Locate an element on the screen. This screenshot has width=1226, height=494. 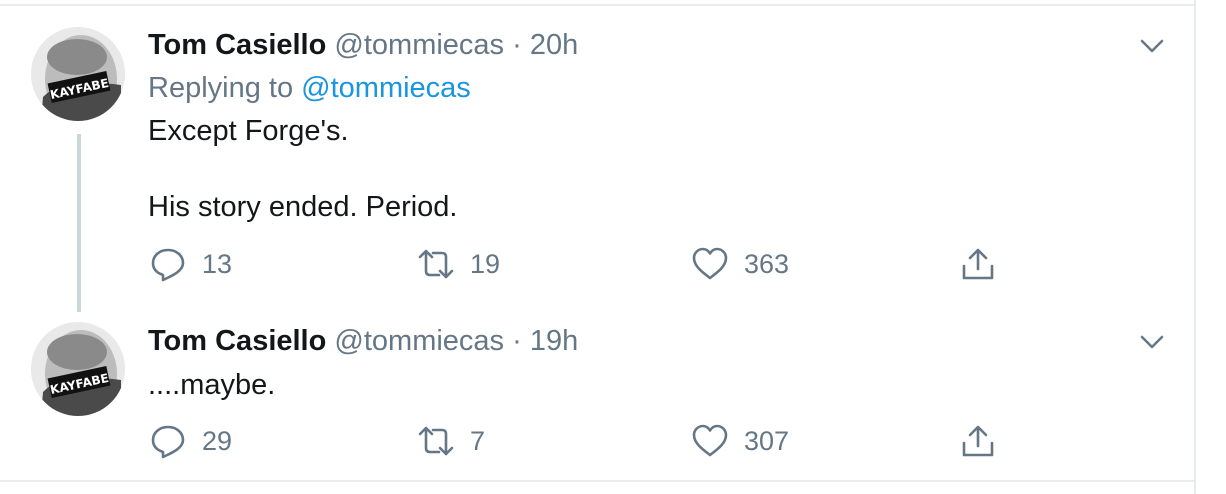
retweet-button: 7 is located at coordinates (450, 441).